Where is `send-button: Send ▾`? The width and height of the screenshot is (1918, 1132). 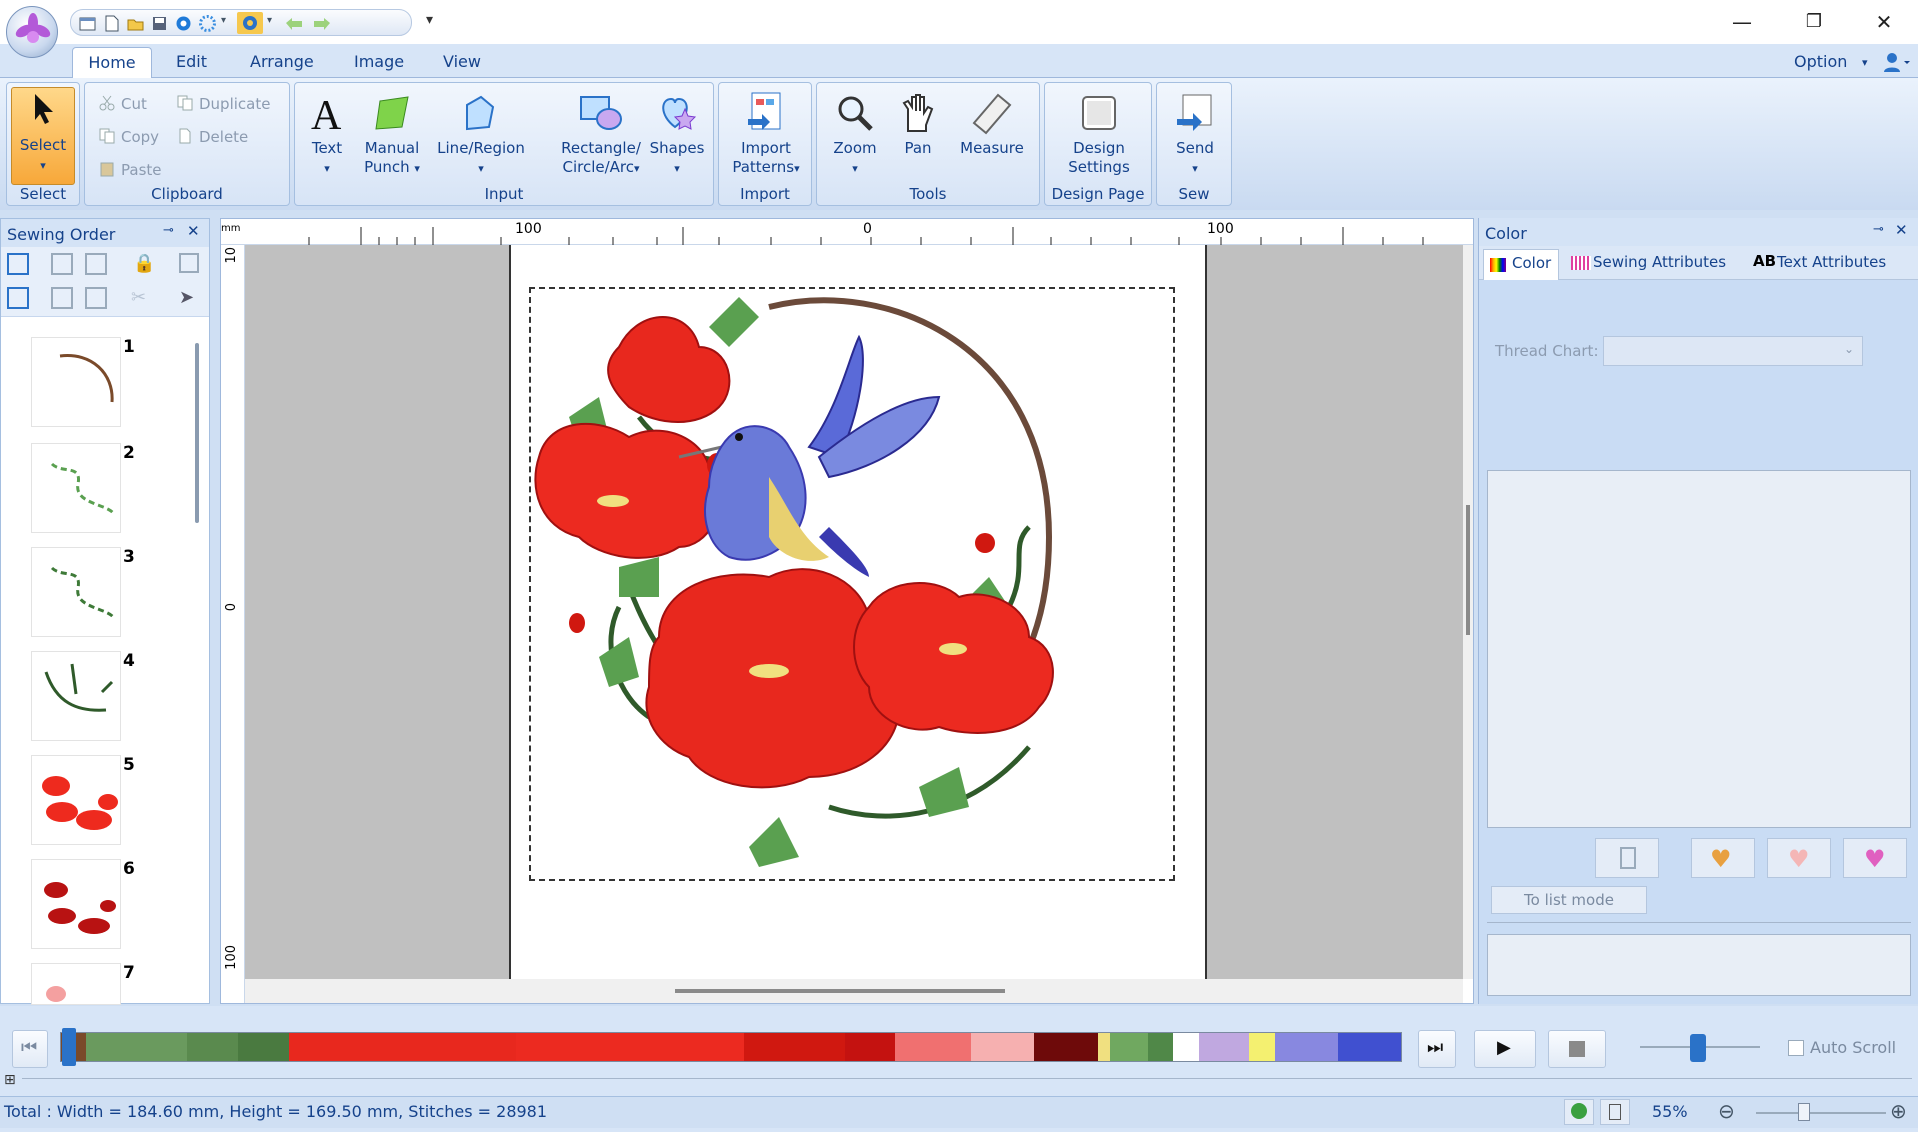
send-button: Send ▾ is located at coordinates (1195, 134).